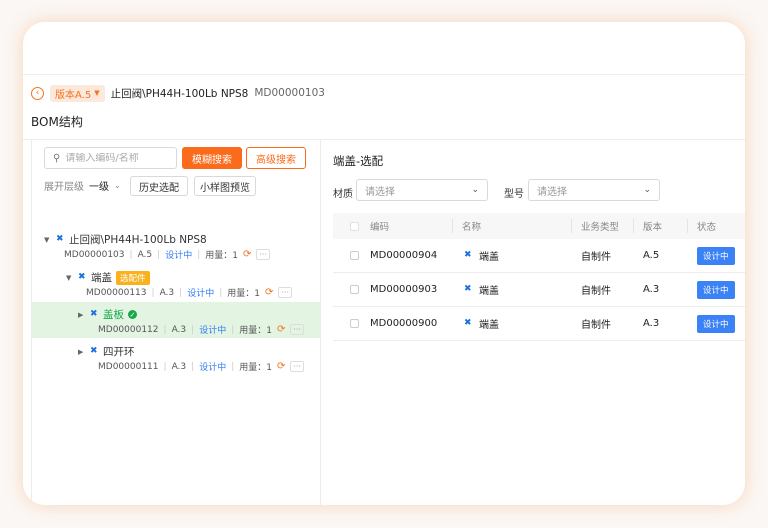  Describe the element at coordinates (422, 190) in the screenshot. I see `material-select: 请选择 ⌄` at that location.